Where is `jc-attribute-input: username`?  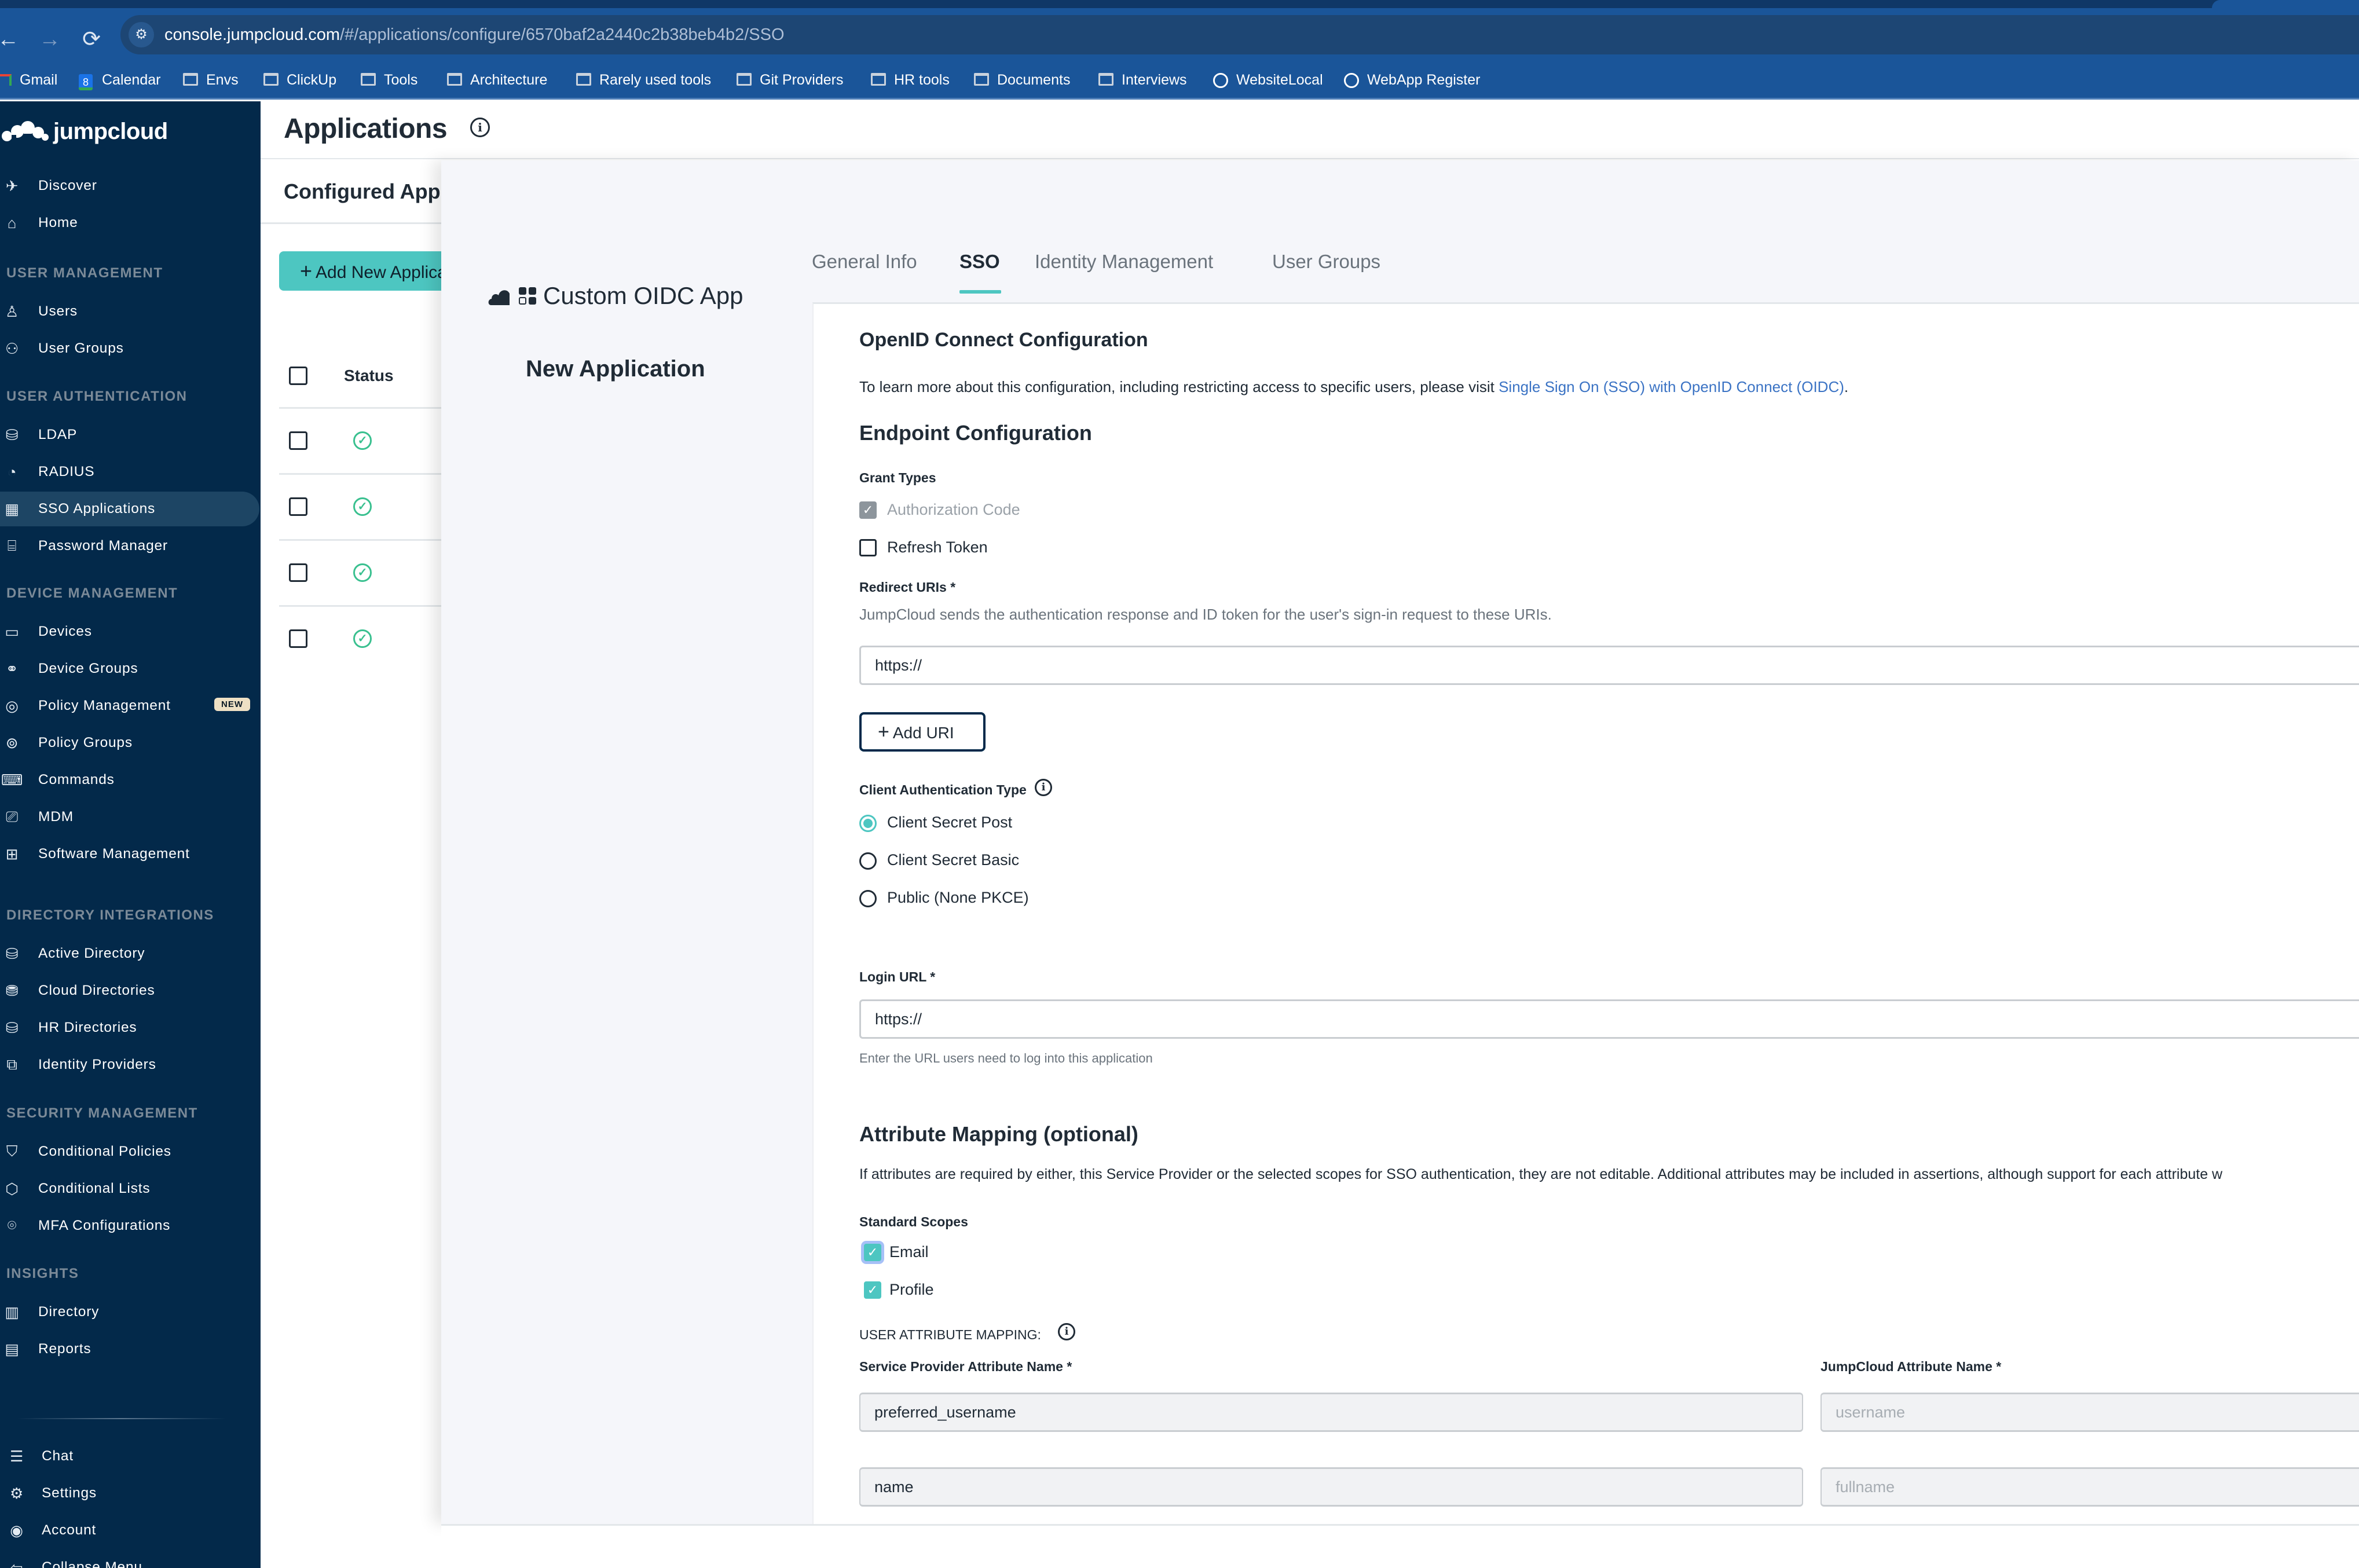 jc-attribute-input: username is located at coordinates (2089, 1412).